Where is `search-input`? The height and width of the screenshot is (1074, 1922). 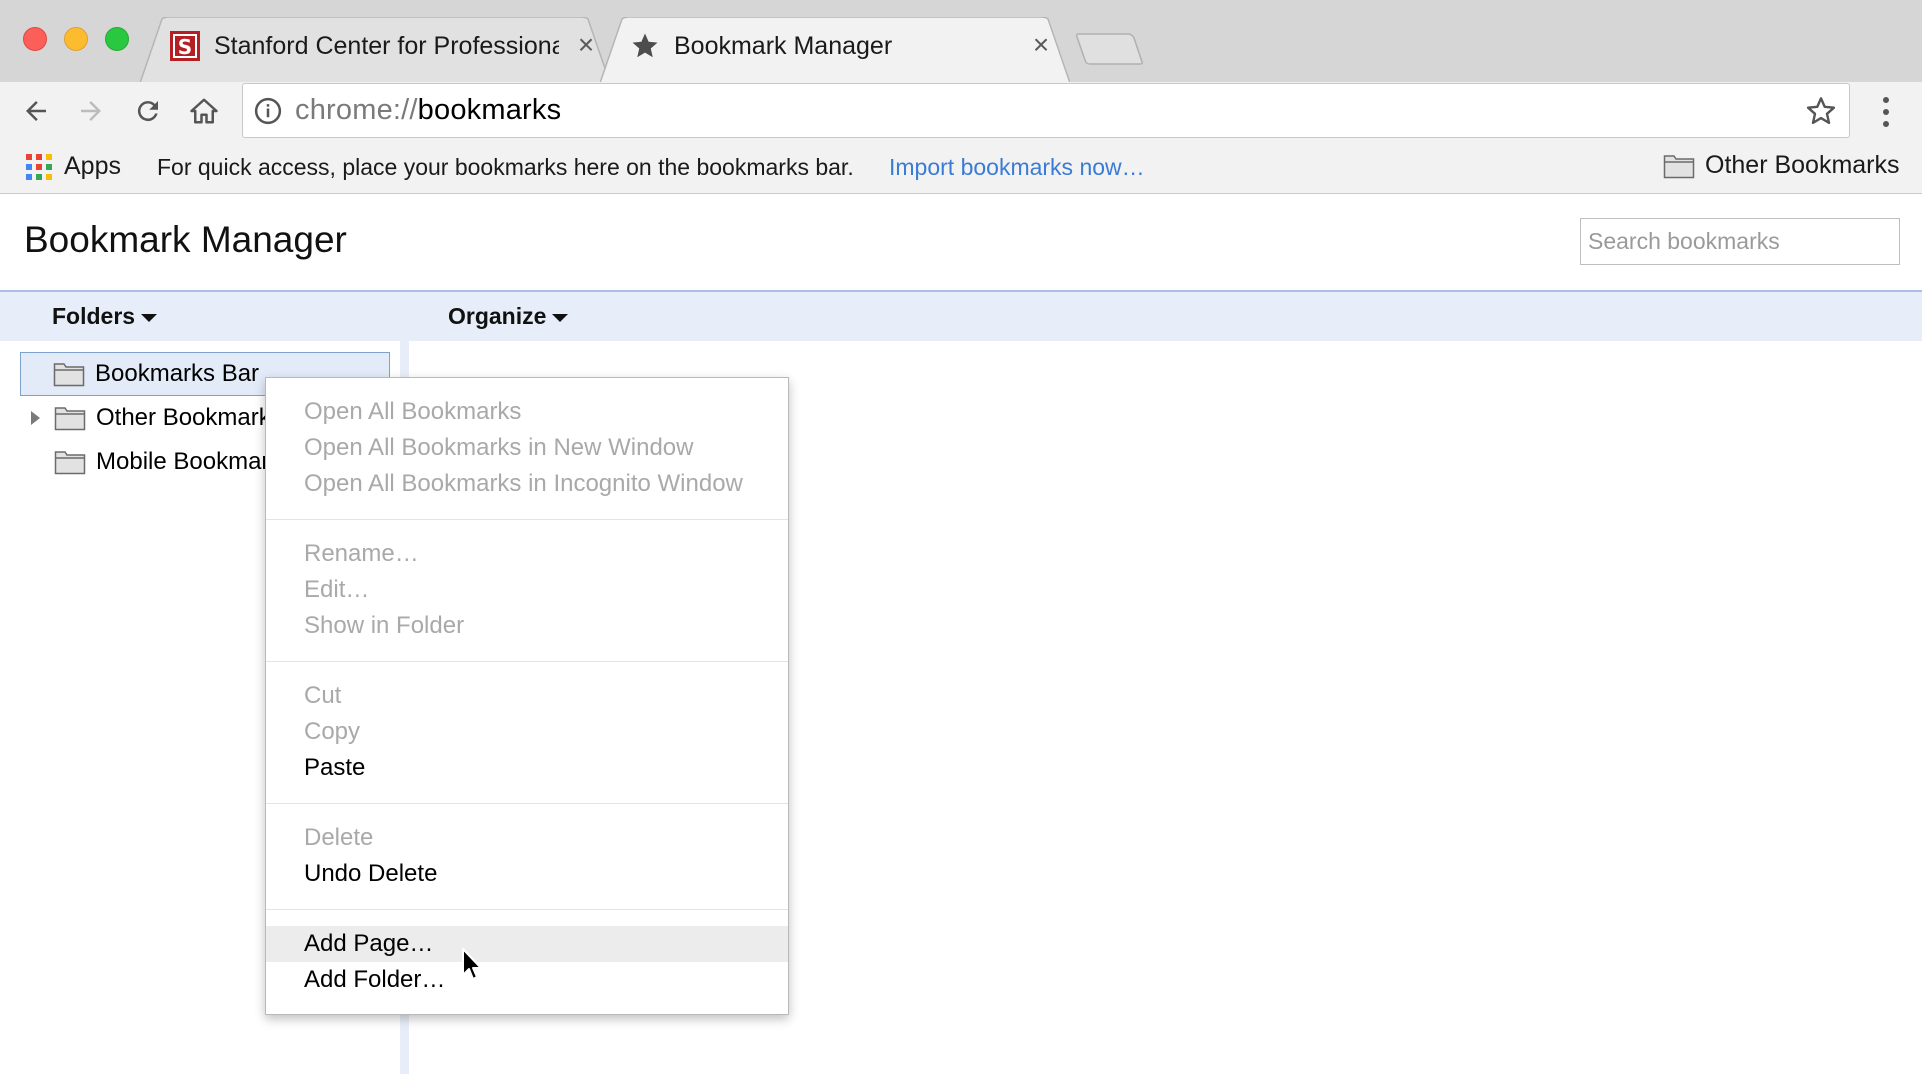 search-input is located at coordinates (1740, 241).